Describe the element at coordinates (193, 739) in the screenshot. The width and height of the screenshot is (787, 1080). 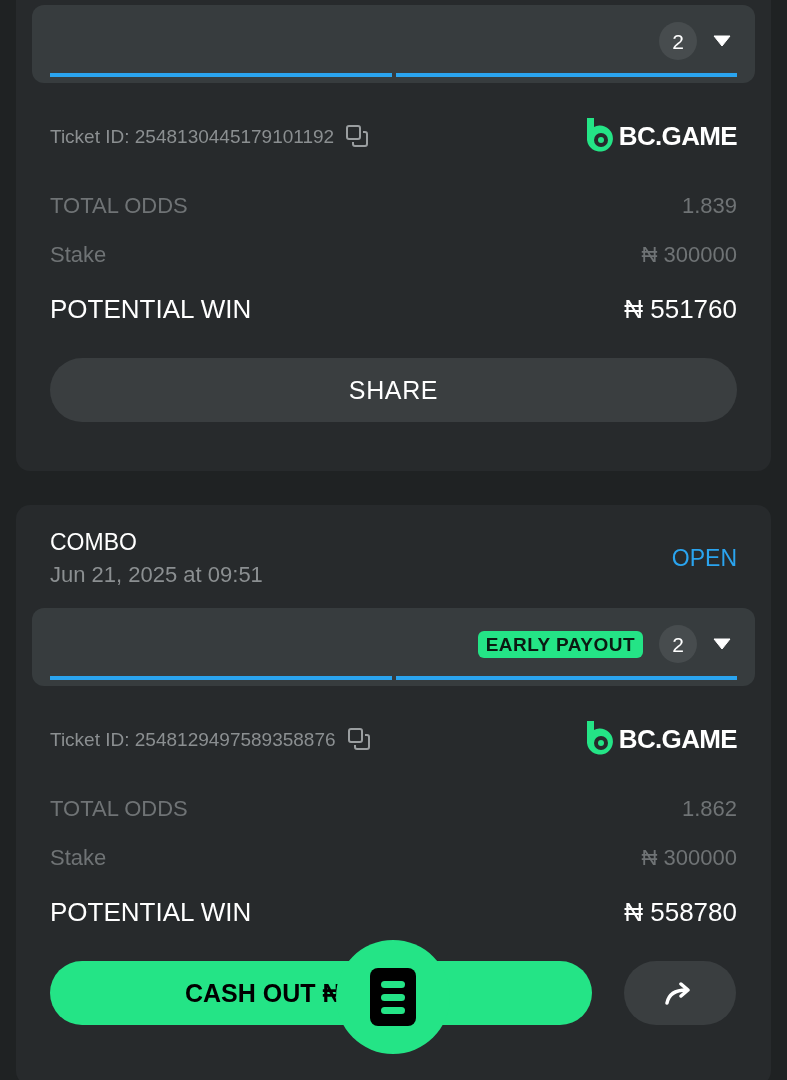
I see `ticket-id: Ticket ID: 2548129497589358876` at that location.